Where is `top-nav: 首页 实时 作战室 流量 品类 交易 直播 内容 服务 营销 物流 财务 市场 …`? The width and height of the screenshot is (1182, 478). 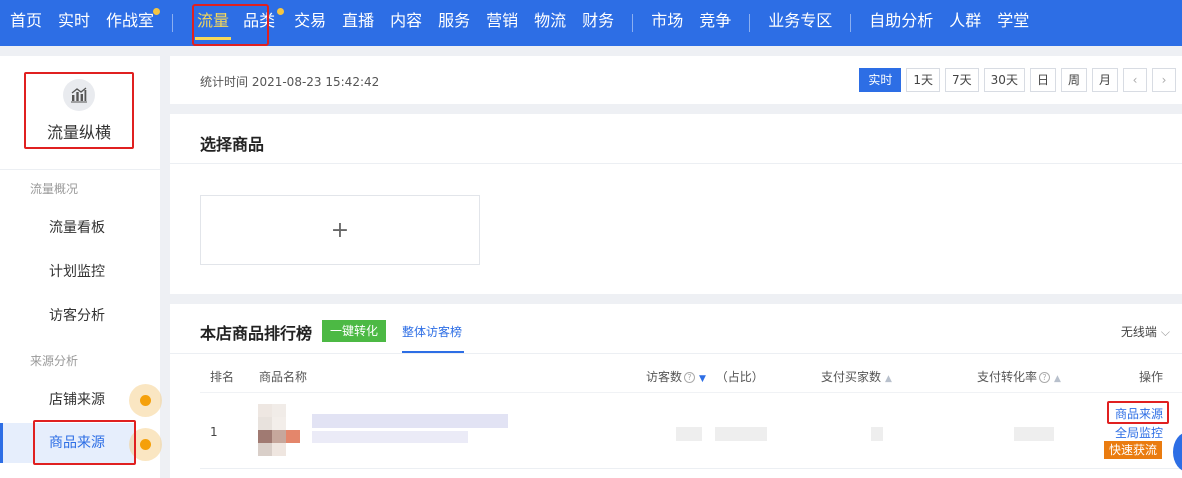
top-nav: 首页 实时 作战室 流量 品类 交易 直播 内容 服务 营销 物流 财务 市场 … is located at coordinates (591, 23).